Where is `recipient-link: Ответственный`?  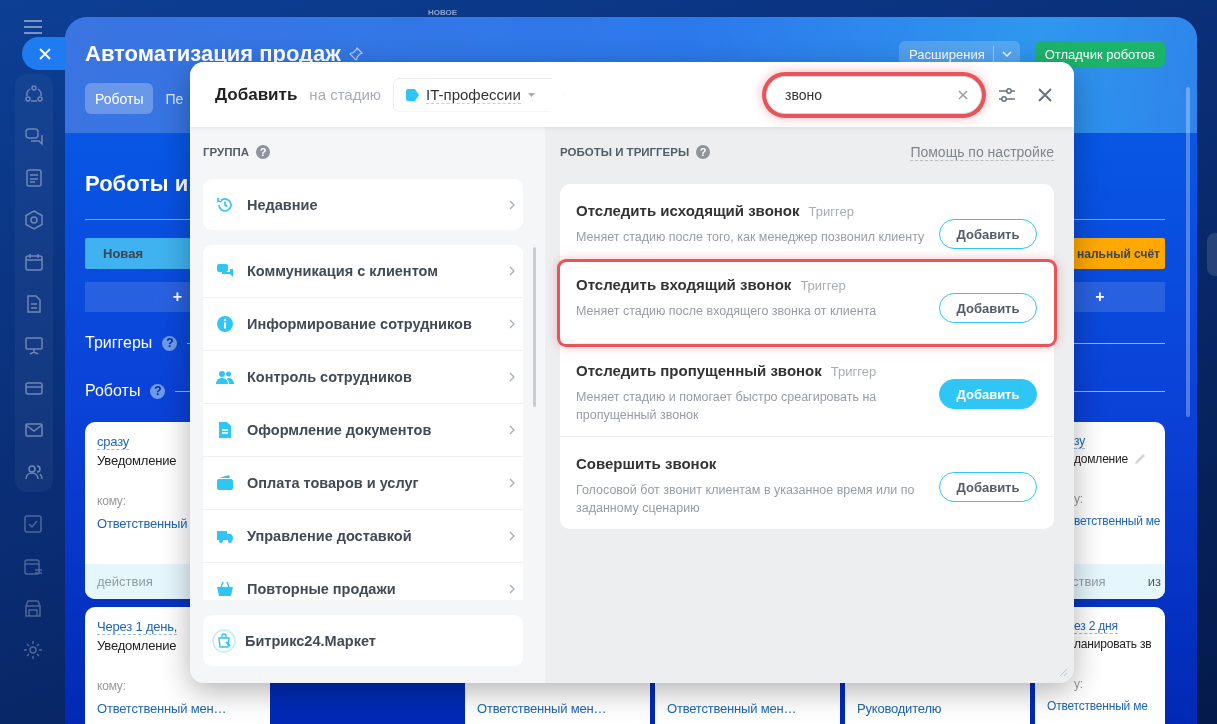 recipient-link: Ответственный is located at coordinates (142, 523).